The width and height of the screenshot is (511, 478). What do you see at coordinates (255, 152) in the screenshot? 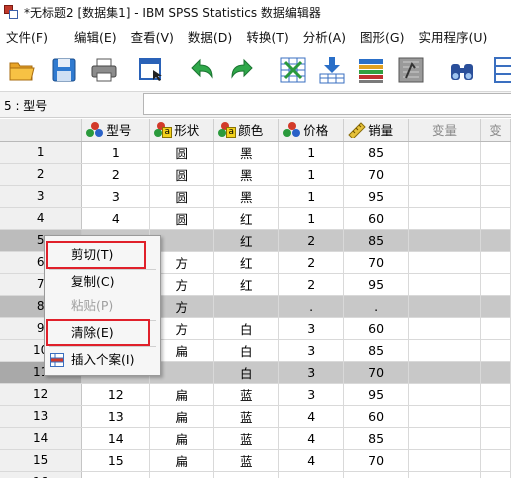
I see `table-row: 1 1 圆黑 1 85` at bounding box center [255, 152].